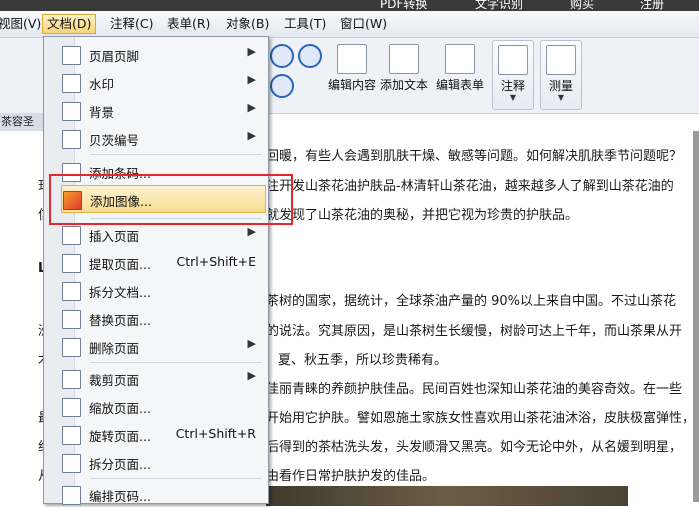 Image resolution: width=699 pixels, height=507 pixels. What do you see at coordinates (352, 59) in the screenshot?
I see `edit-content-icon` at bounding box center [352, 59].